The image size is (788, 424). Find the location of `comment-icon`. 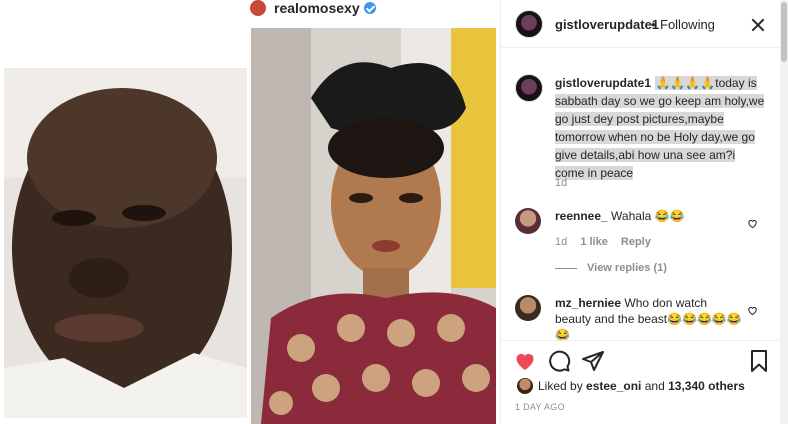

comment-icon is located at coordinates (559, 361).